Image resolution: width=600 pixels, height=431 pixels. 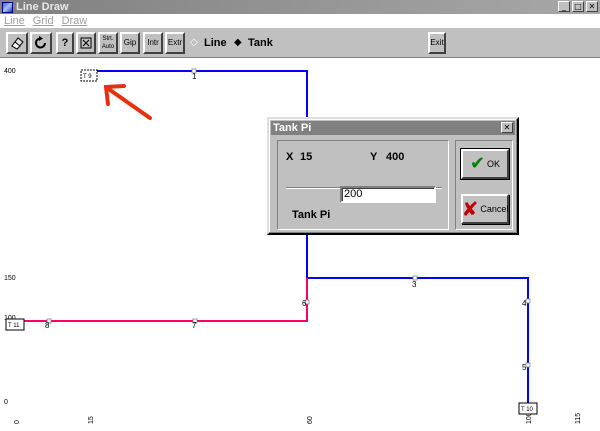 What do you see at coordinates (10, 71) in the screenshot?
I see `y-label-400: 400` at bounding box center [10, 71].